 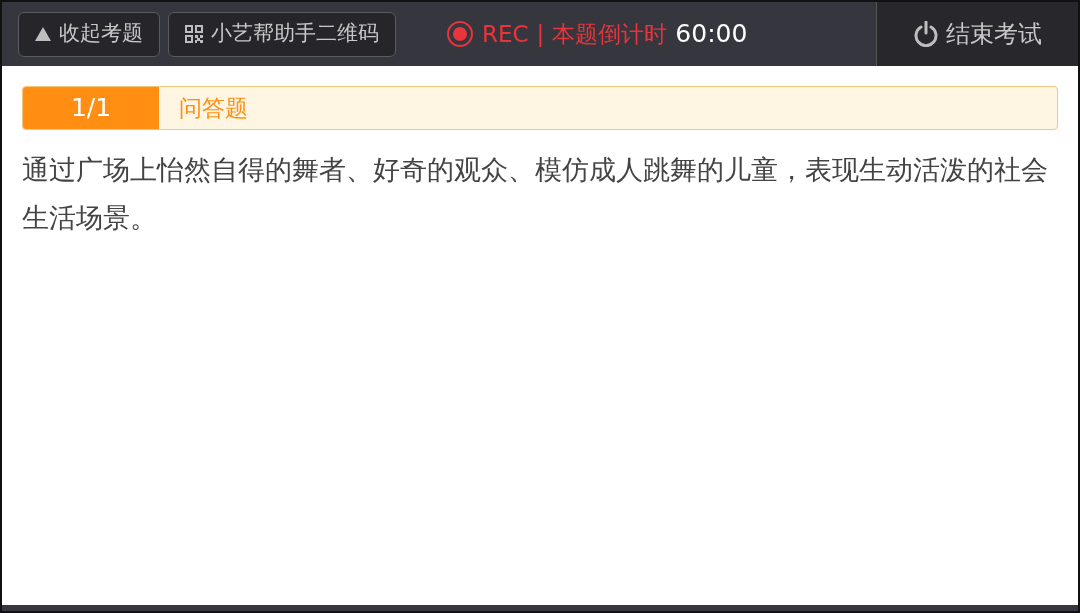 I want to click on countdown-timer: 60:00, so click(x=711, y=34).